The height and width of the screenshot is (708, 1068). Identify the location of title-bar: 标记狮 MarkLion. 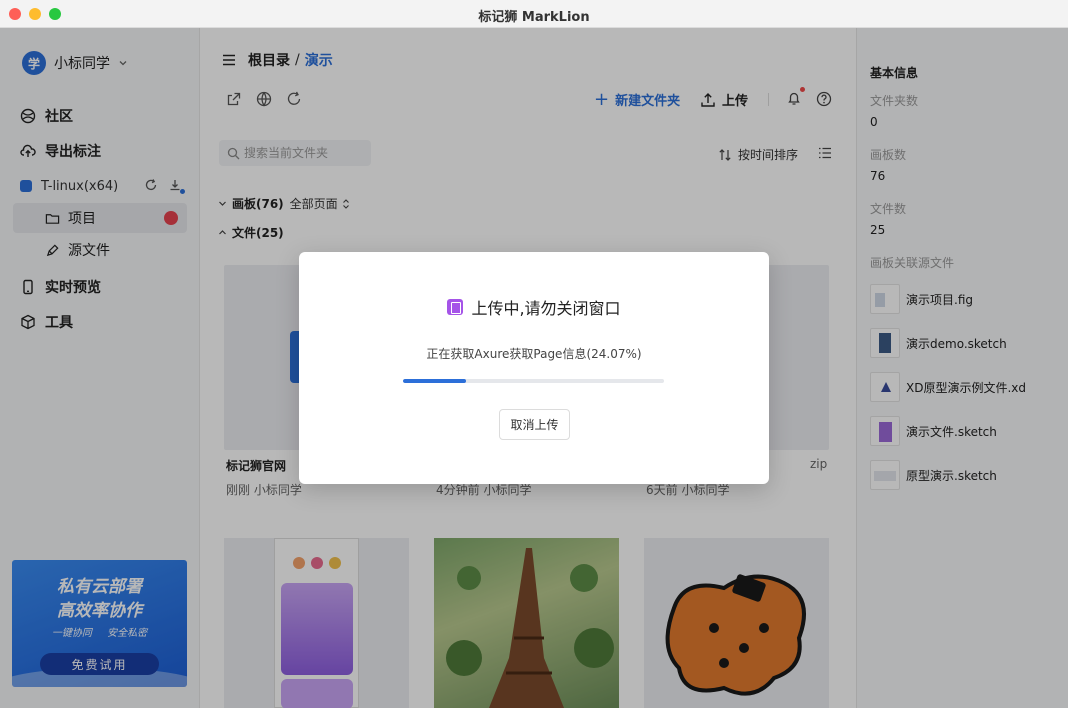
(534, 14).